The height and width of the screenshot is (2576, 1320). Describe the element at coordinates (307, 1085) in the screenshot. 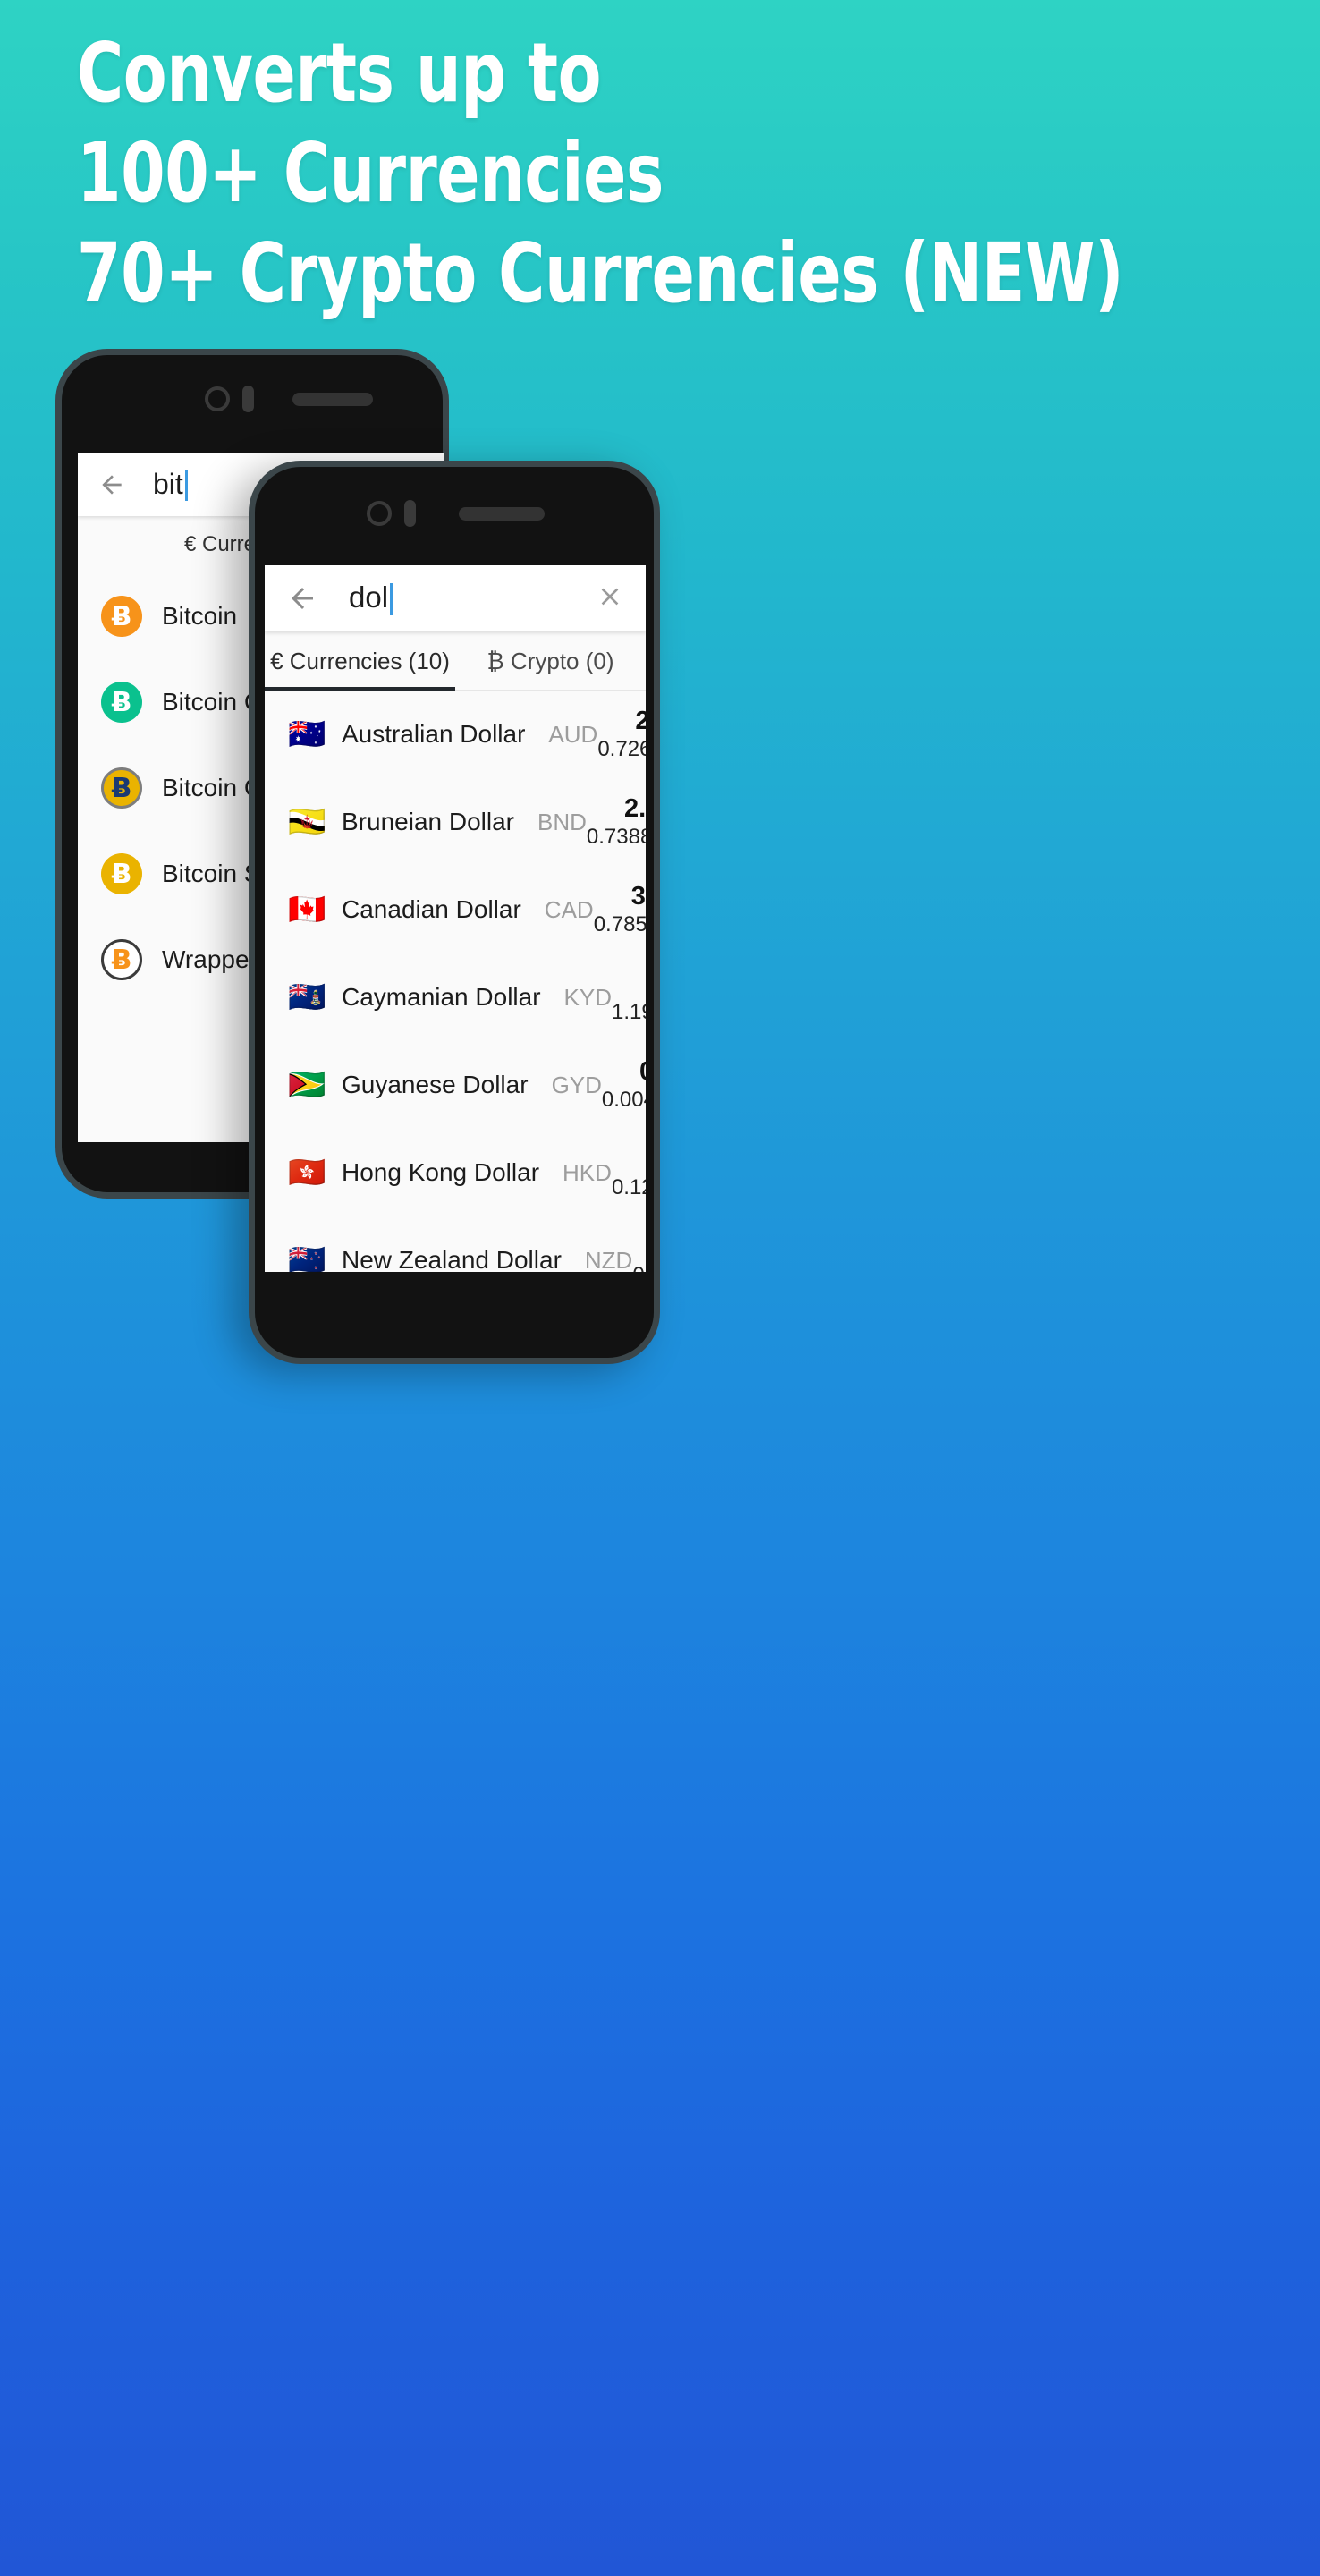

I see `country-flag-icon: 🇬🇾` at that location.